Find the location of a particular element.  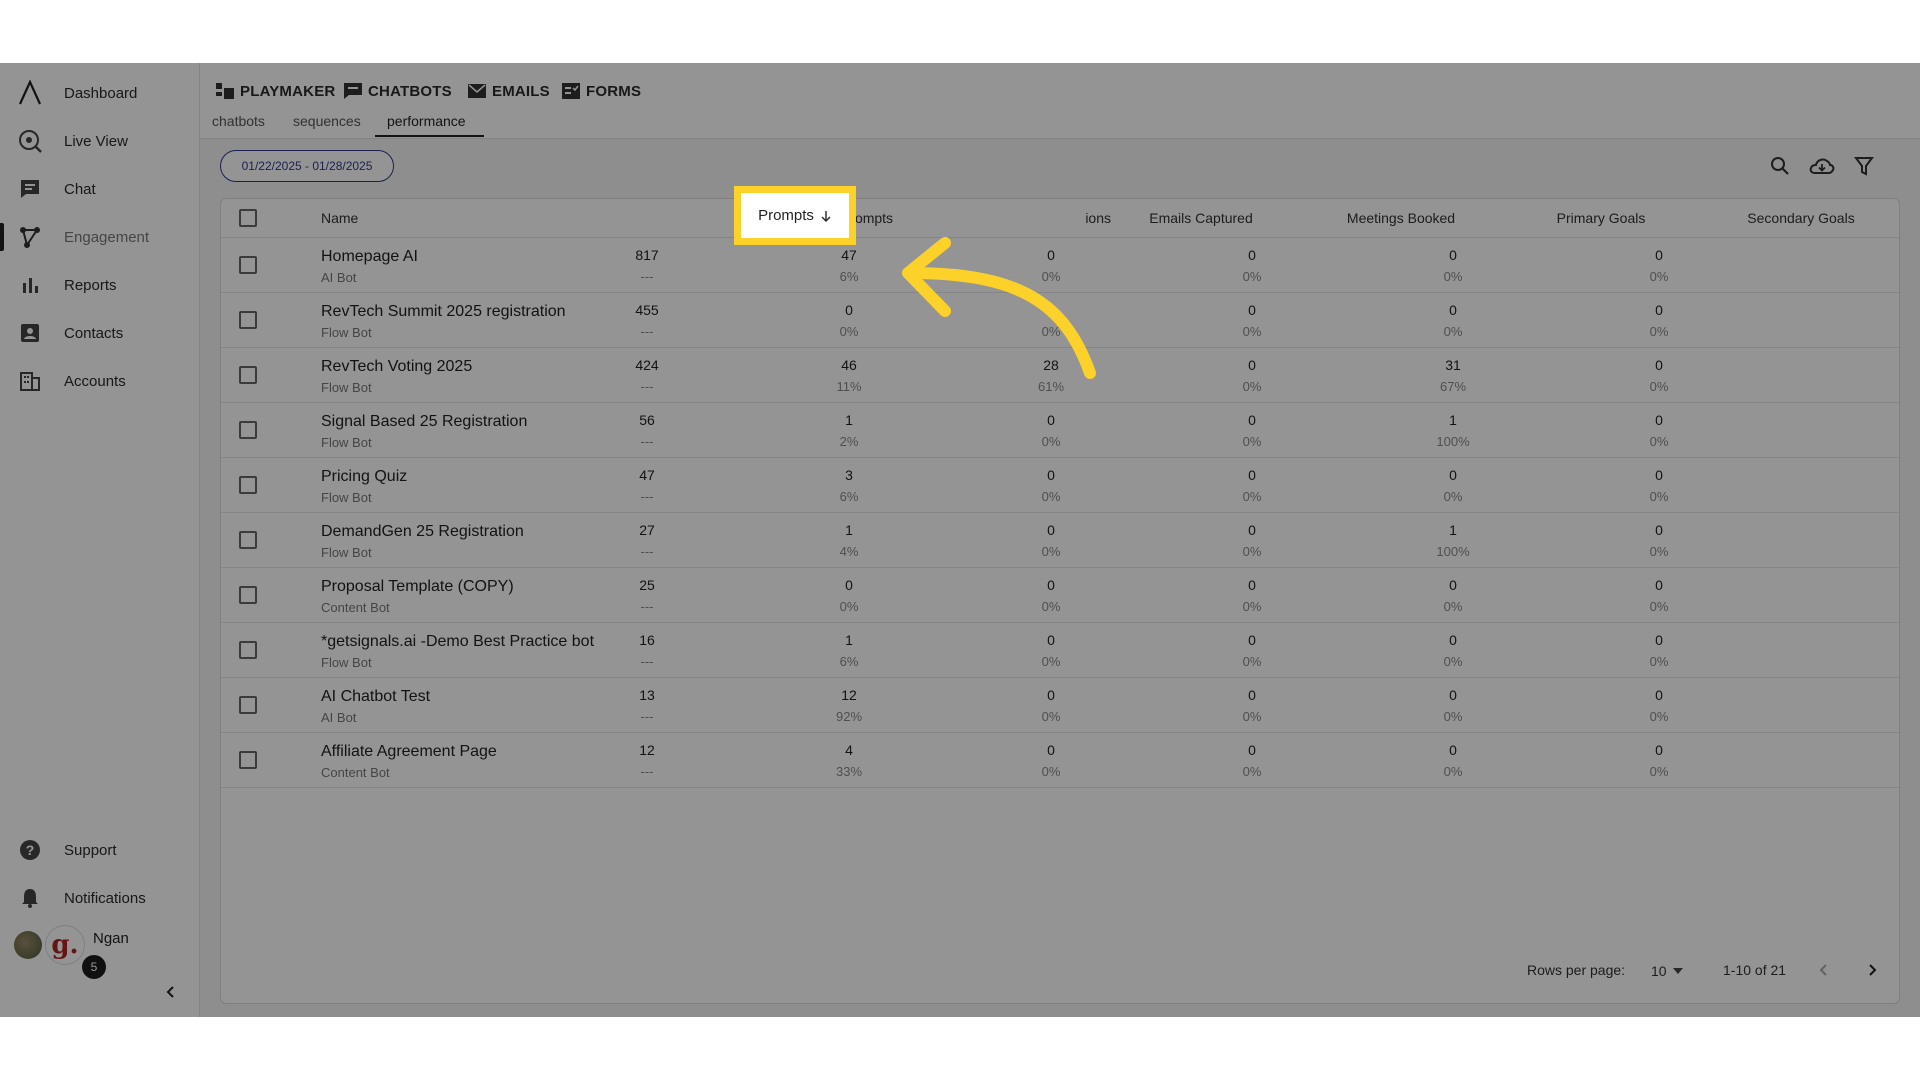

tab-forms: FORMS is located at coordinates (601, 91).